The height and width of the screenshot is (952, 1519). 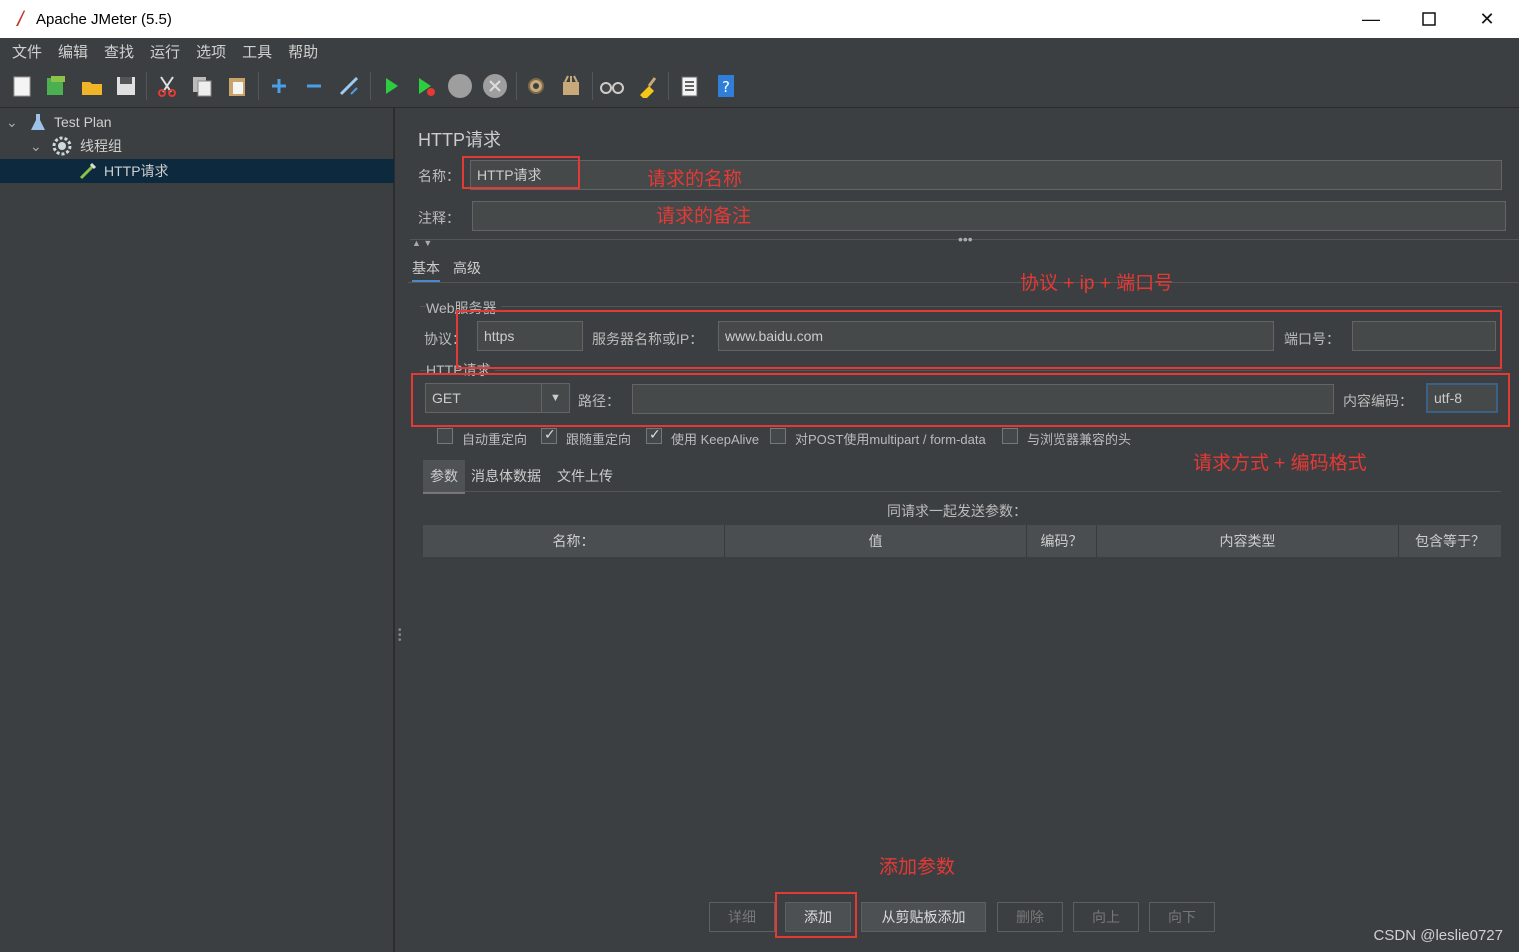 I want to click on stop-icon, so click(x=460, y=86).